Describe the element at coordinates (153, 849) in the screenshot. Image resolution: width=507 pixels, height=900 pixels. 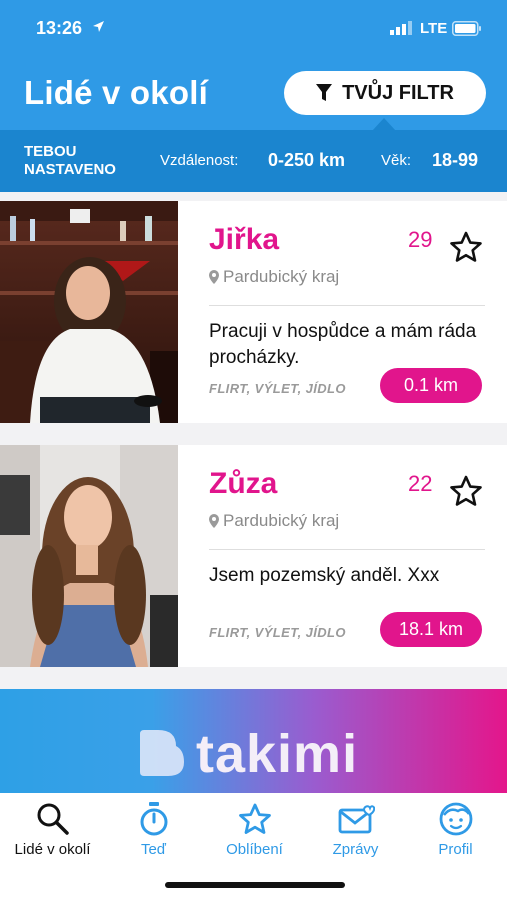
I see `tab-label: Teď` at that location.